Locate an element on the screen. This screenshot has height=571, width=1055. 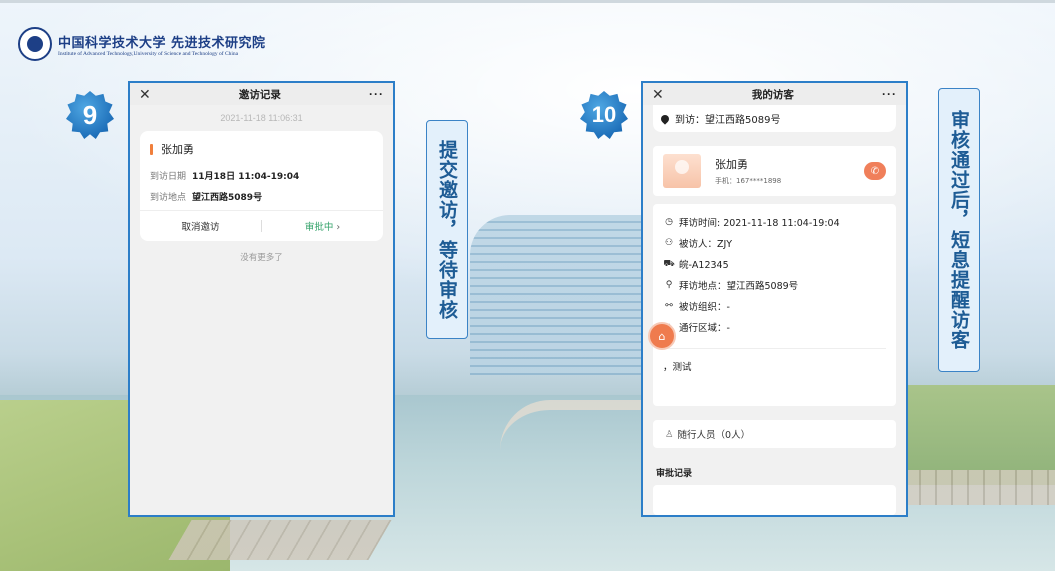
approval-status-link: 审批中 › is located at coordinates (322, 226).